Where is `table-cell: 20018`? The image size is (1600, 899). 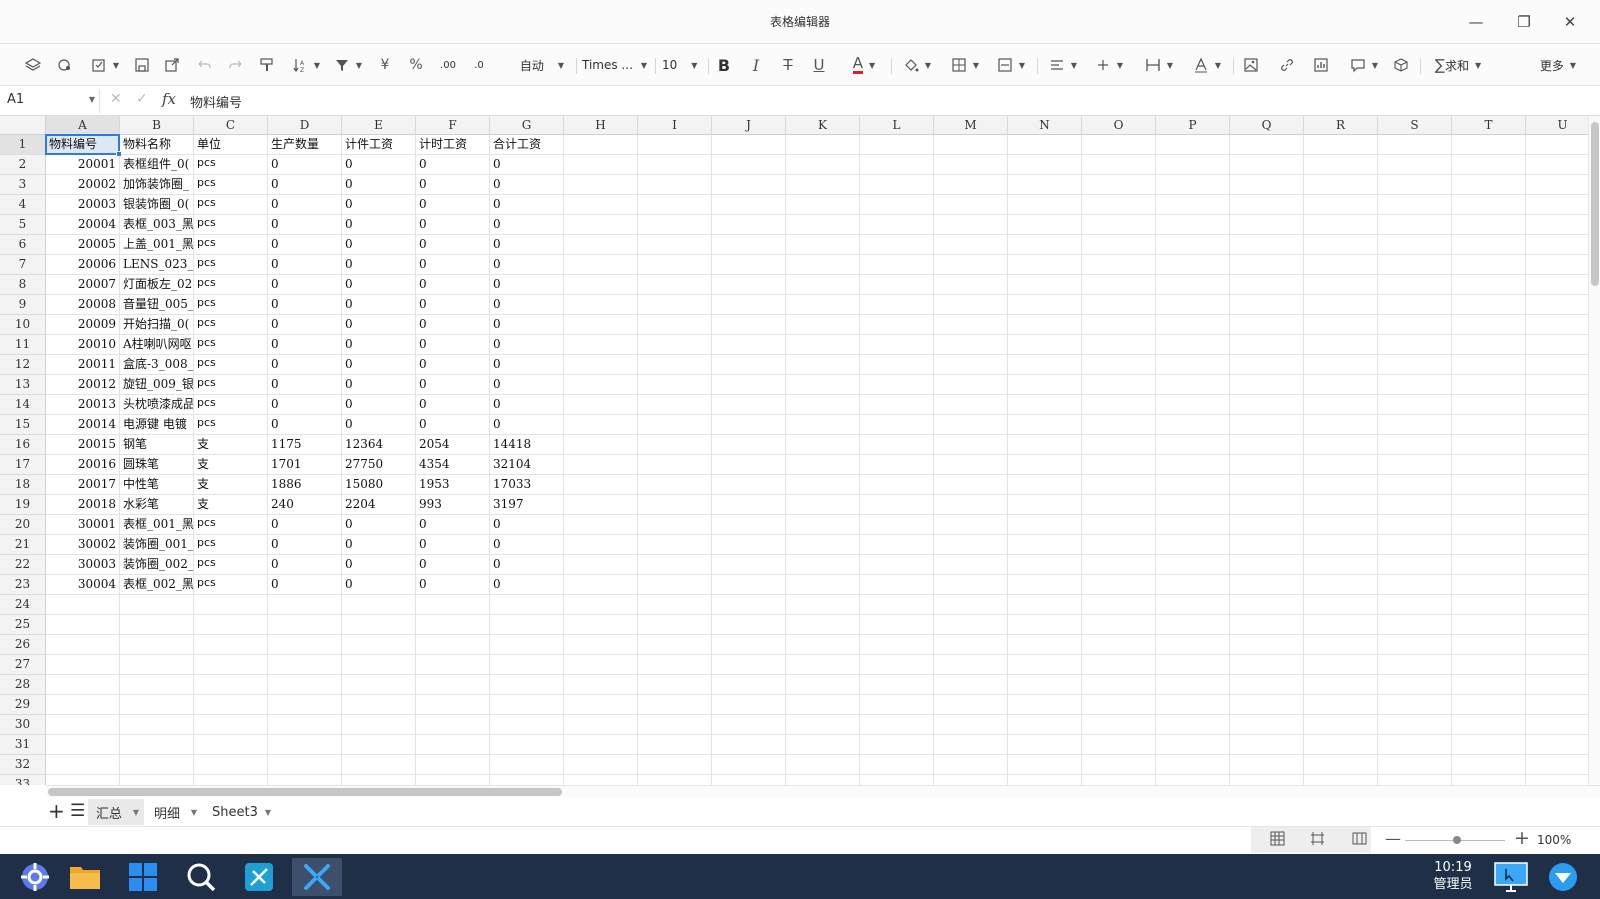 table-cell: 20018 is located at coordinates (83, 505).